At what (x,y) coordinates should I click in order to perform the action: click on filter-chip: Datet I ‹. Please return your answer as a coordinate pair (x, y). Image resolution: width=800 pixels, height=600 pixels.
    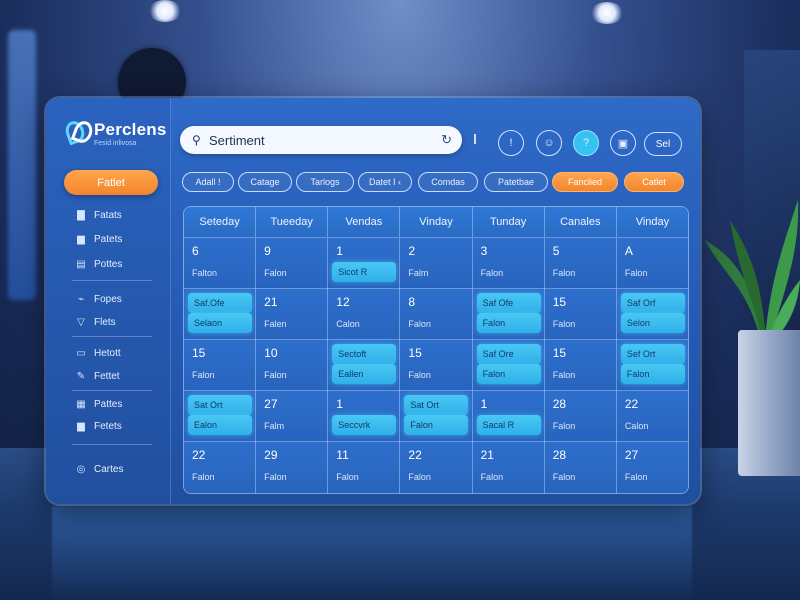
    Looking at the image, I should click on (385, 182).